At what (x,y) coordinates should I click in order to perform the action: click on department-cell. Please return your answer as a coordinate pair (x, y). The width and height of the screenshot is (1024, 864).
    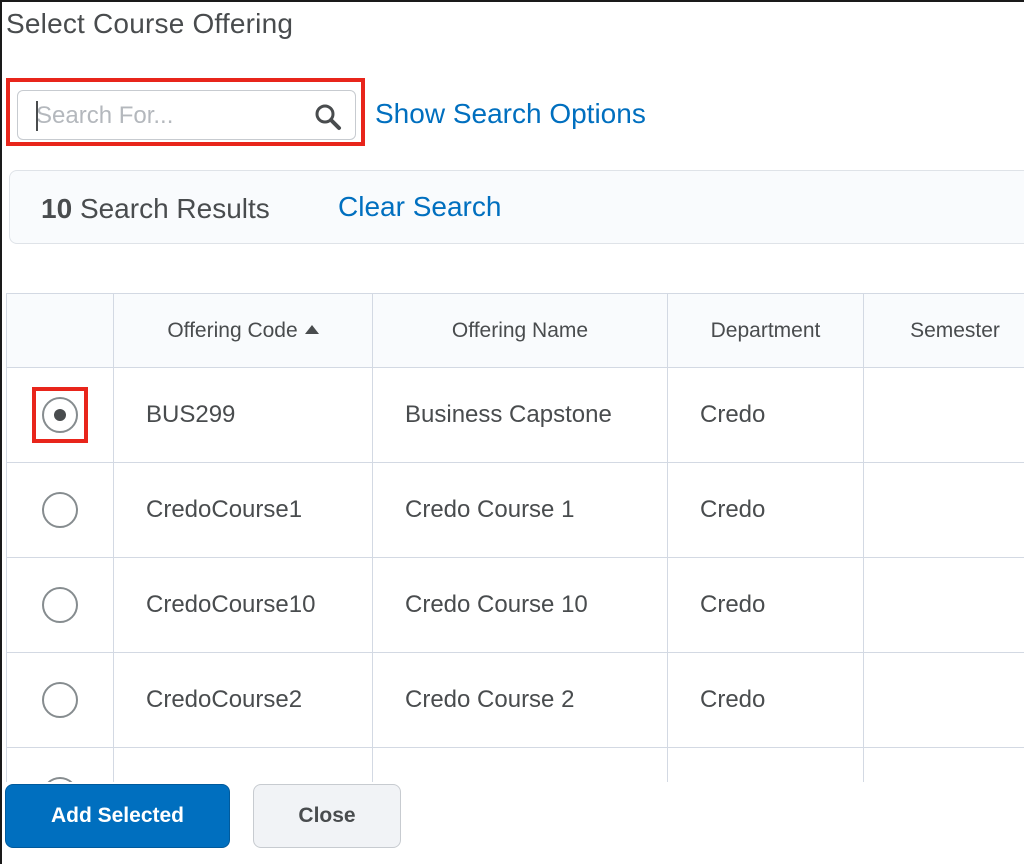
    Looking at the image, I should click on (765, 765).